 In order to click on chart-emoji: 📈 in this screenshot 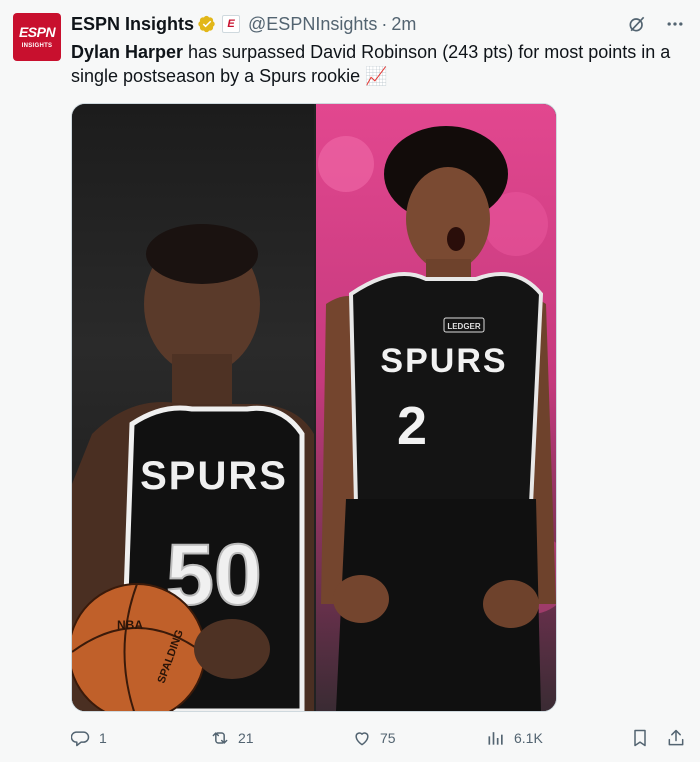, I will do `click(376, 76)`.